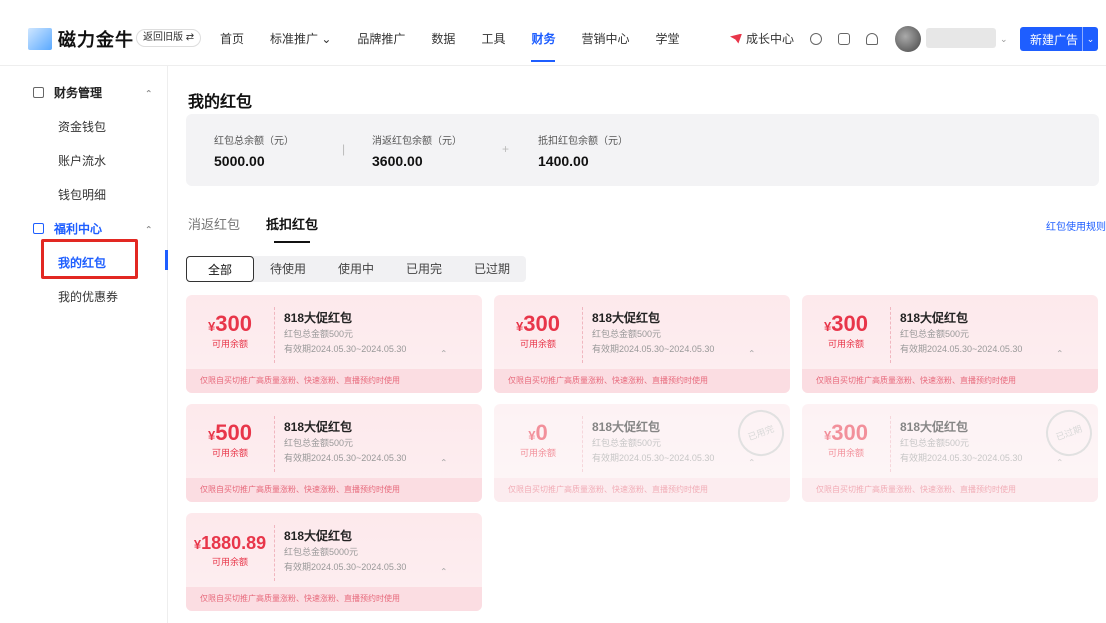 Image resolution: width=1106 pixels, height=623 pixels. What do you see at coordinates (760, 433) in the screenshot?
I see `used-up-stamp: 已用完` at bounding box center [760, 433].